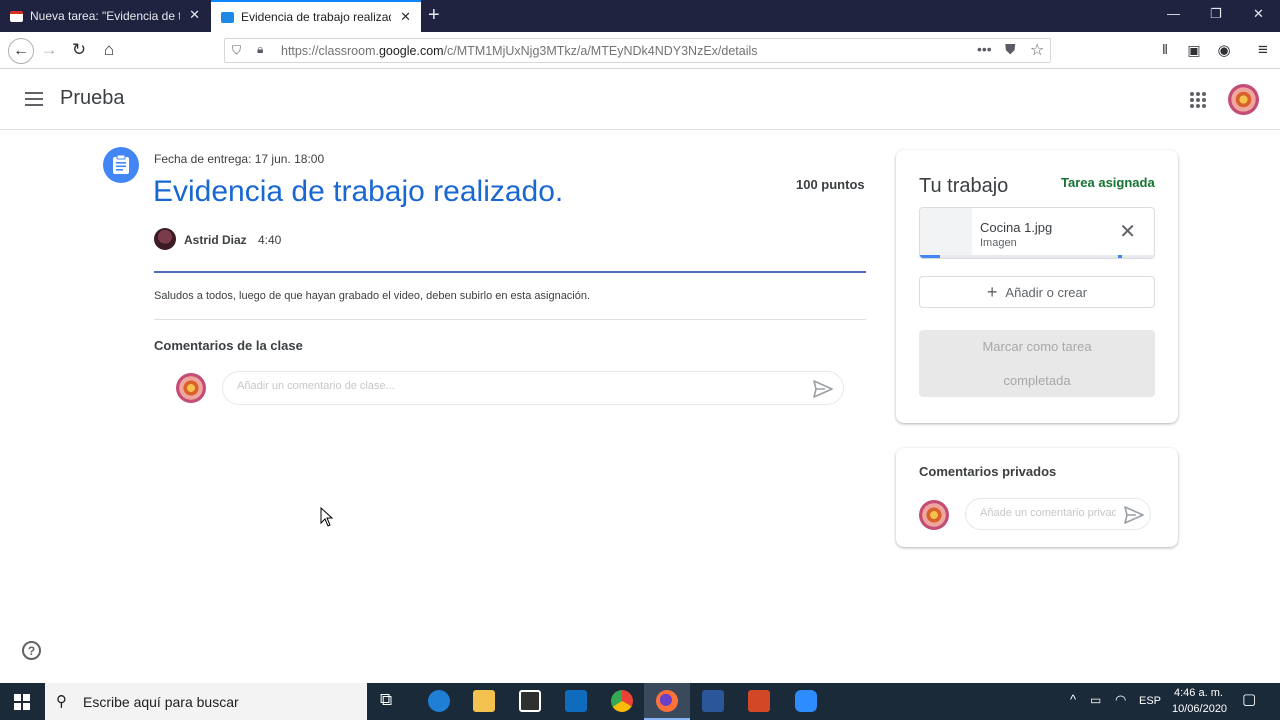 This screenshot has height=720, width=1280. What do you see at coordinates (439, 701) in the screenshot?
I see `edge-icon` at bounding box center [439, 701].